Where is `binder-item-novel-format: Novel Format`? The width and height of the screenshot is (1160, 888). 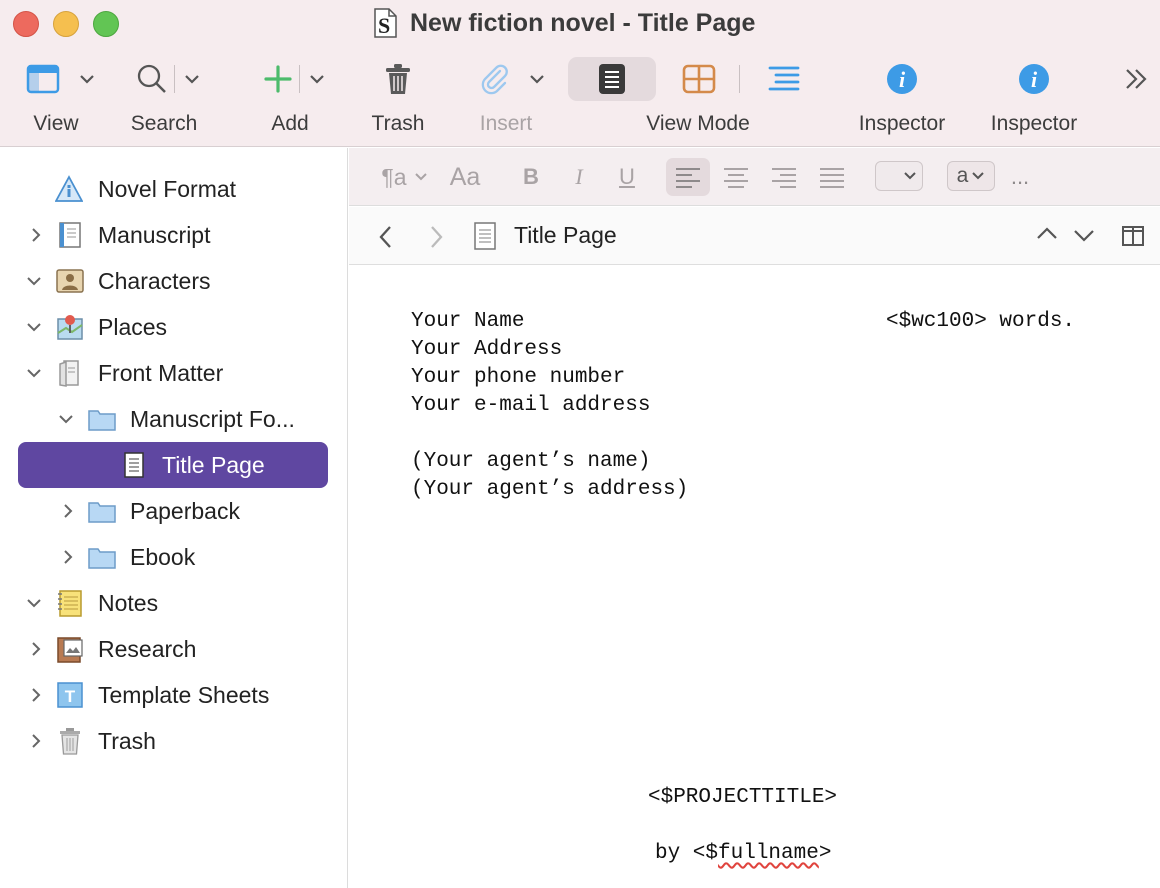 binder-item-novel-format: Novel Format is located at coordinates (174, 189).